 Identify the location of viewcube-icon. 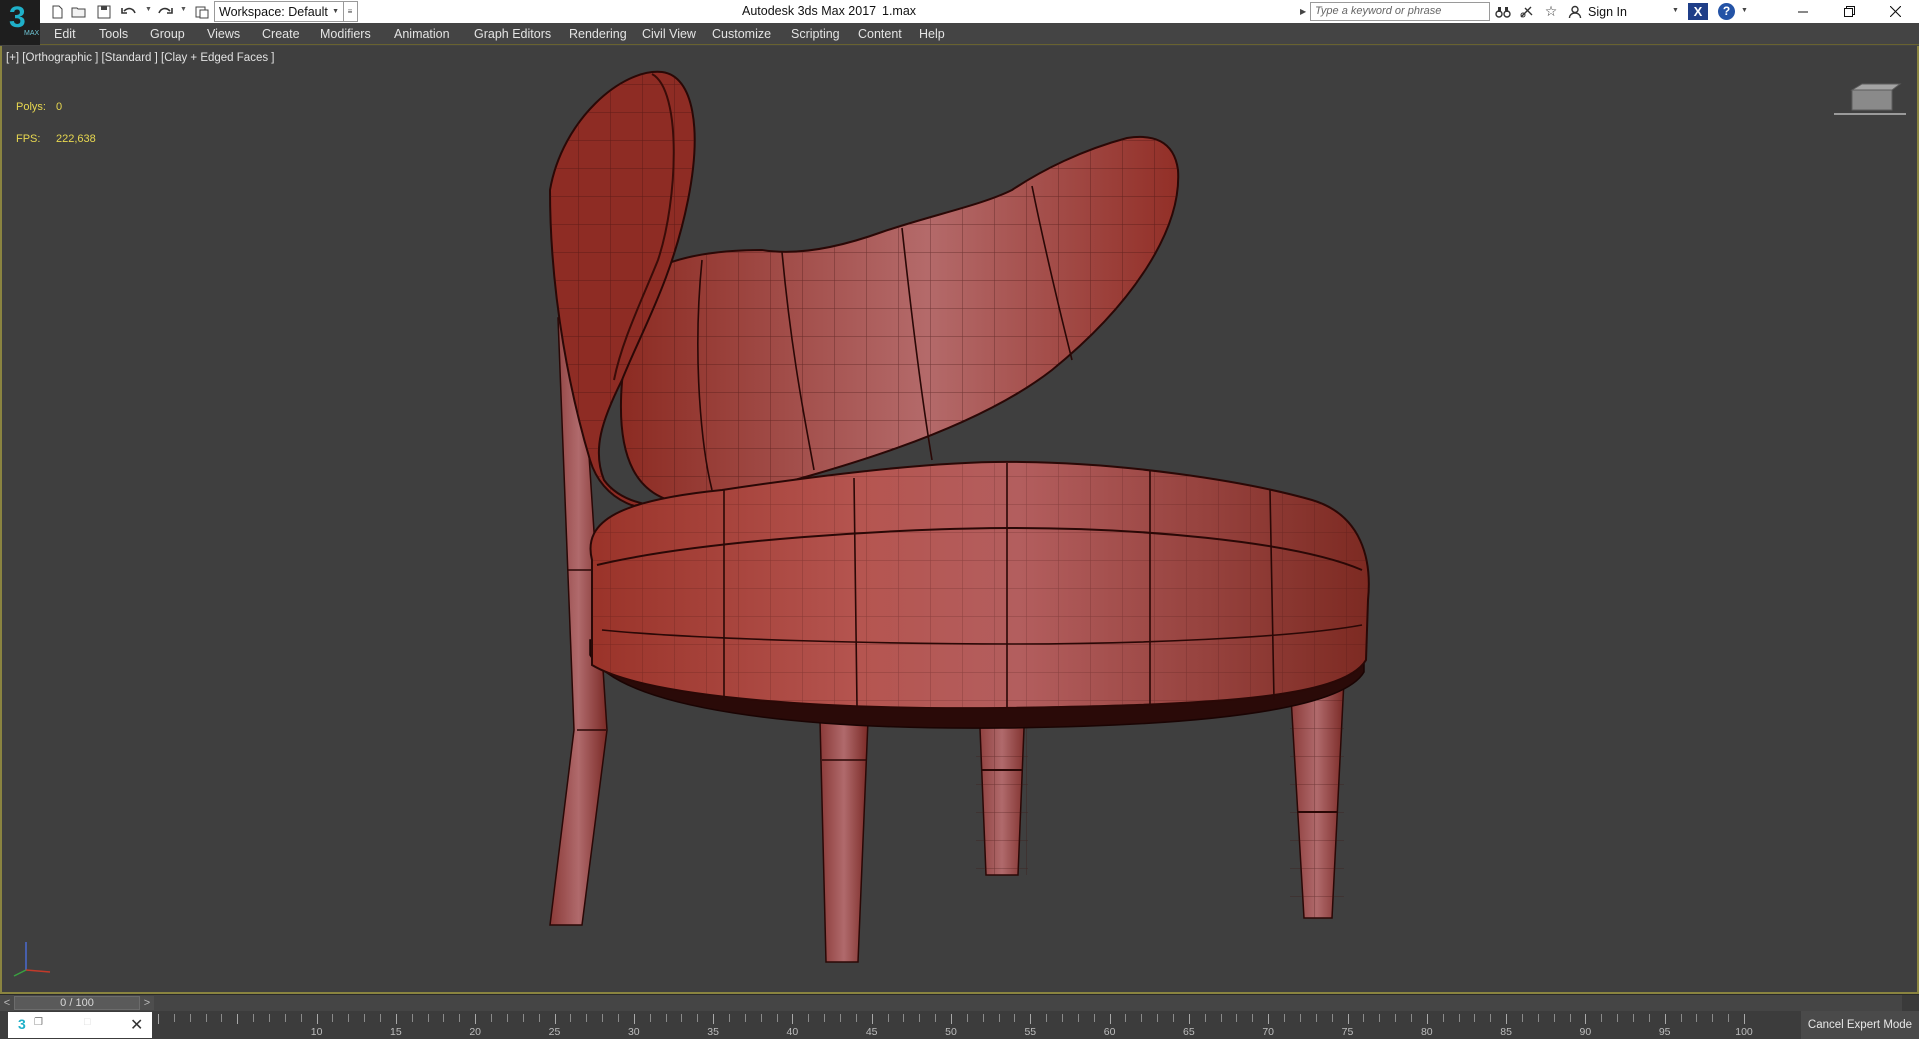
(1870, 102).